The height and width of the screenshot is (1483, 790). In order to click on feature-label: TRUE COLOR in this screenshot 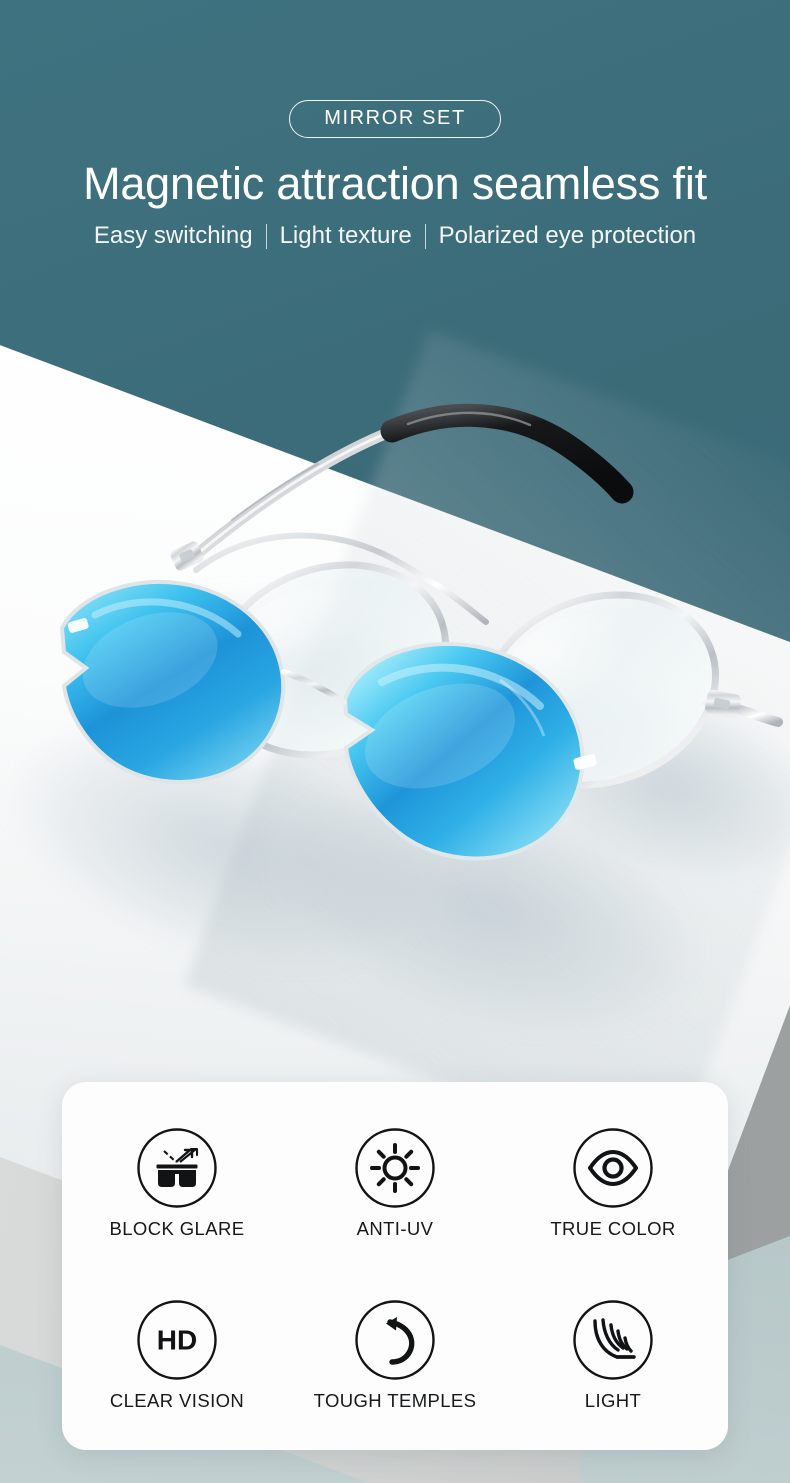, I will do `click(613, 1229)`.